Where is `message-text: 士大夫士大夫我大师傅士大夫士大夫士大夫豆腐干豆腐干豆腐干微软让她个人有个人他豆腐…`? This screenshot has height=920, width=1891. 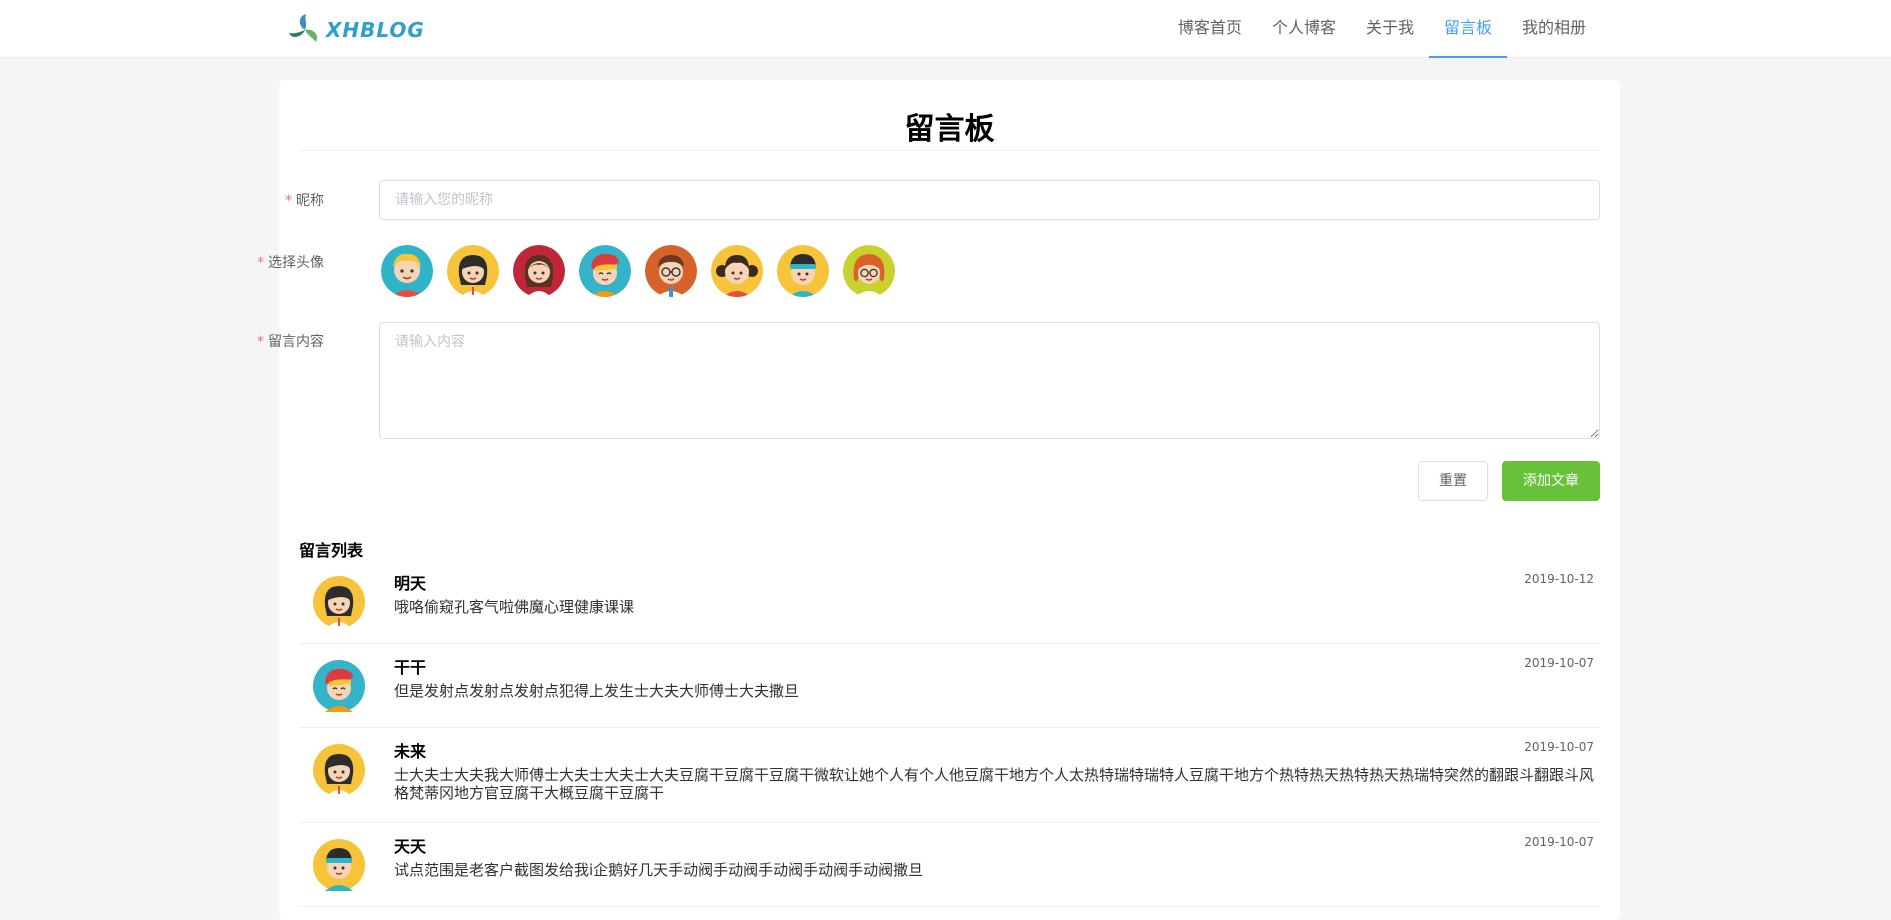 message-text: 士大夫士大夫我大师傅士大夫士大夫士大夫豆腐干豆腐干豆腐干微软让她个人有个人他豆腐… is located at coordinates (994, 784).